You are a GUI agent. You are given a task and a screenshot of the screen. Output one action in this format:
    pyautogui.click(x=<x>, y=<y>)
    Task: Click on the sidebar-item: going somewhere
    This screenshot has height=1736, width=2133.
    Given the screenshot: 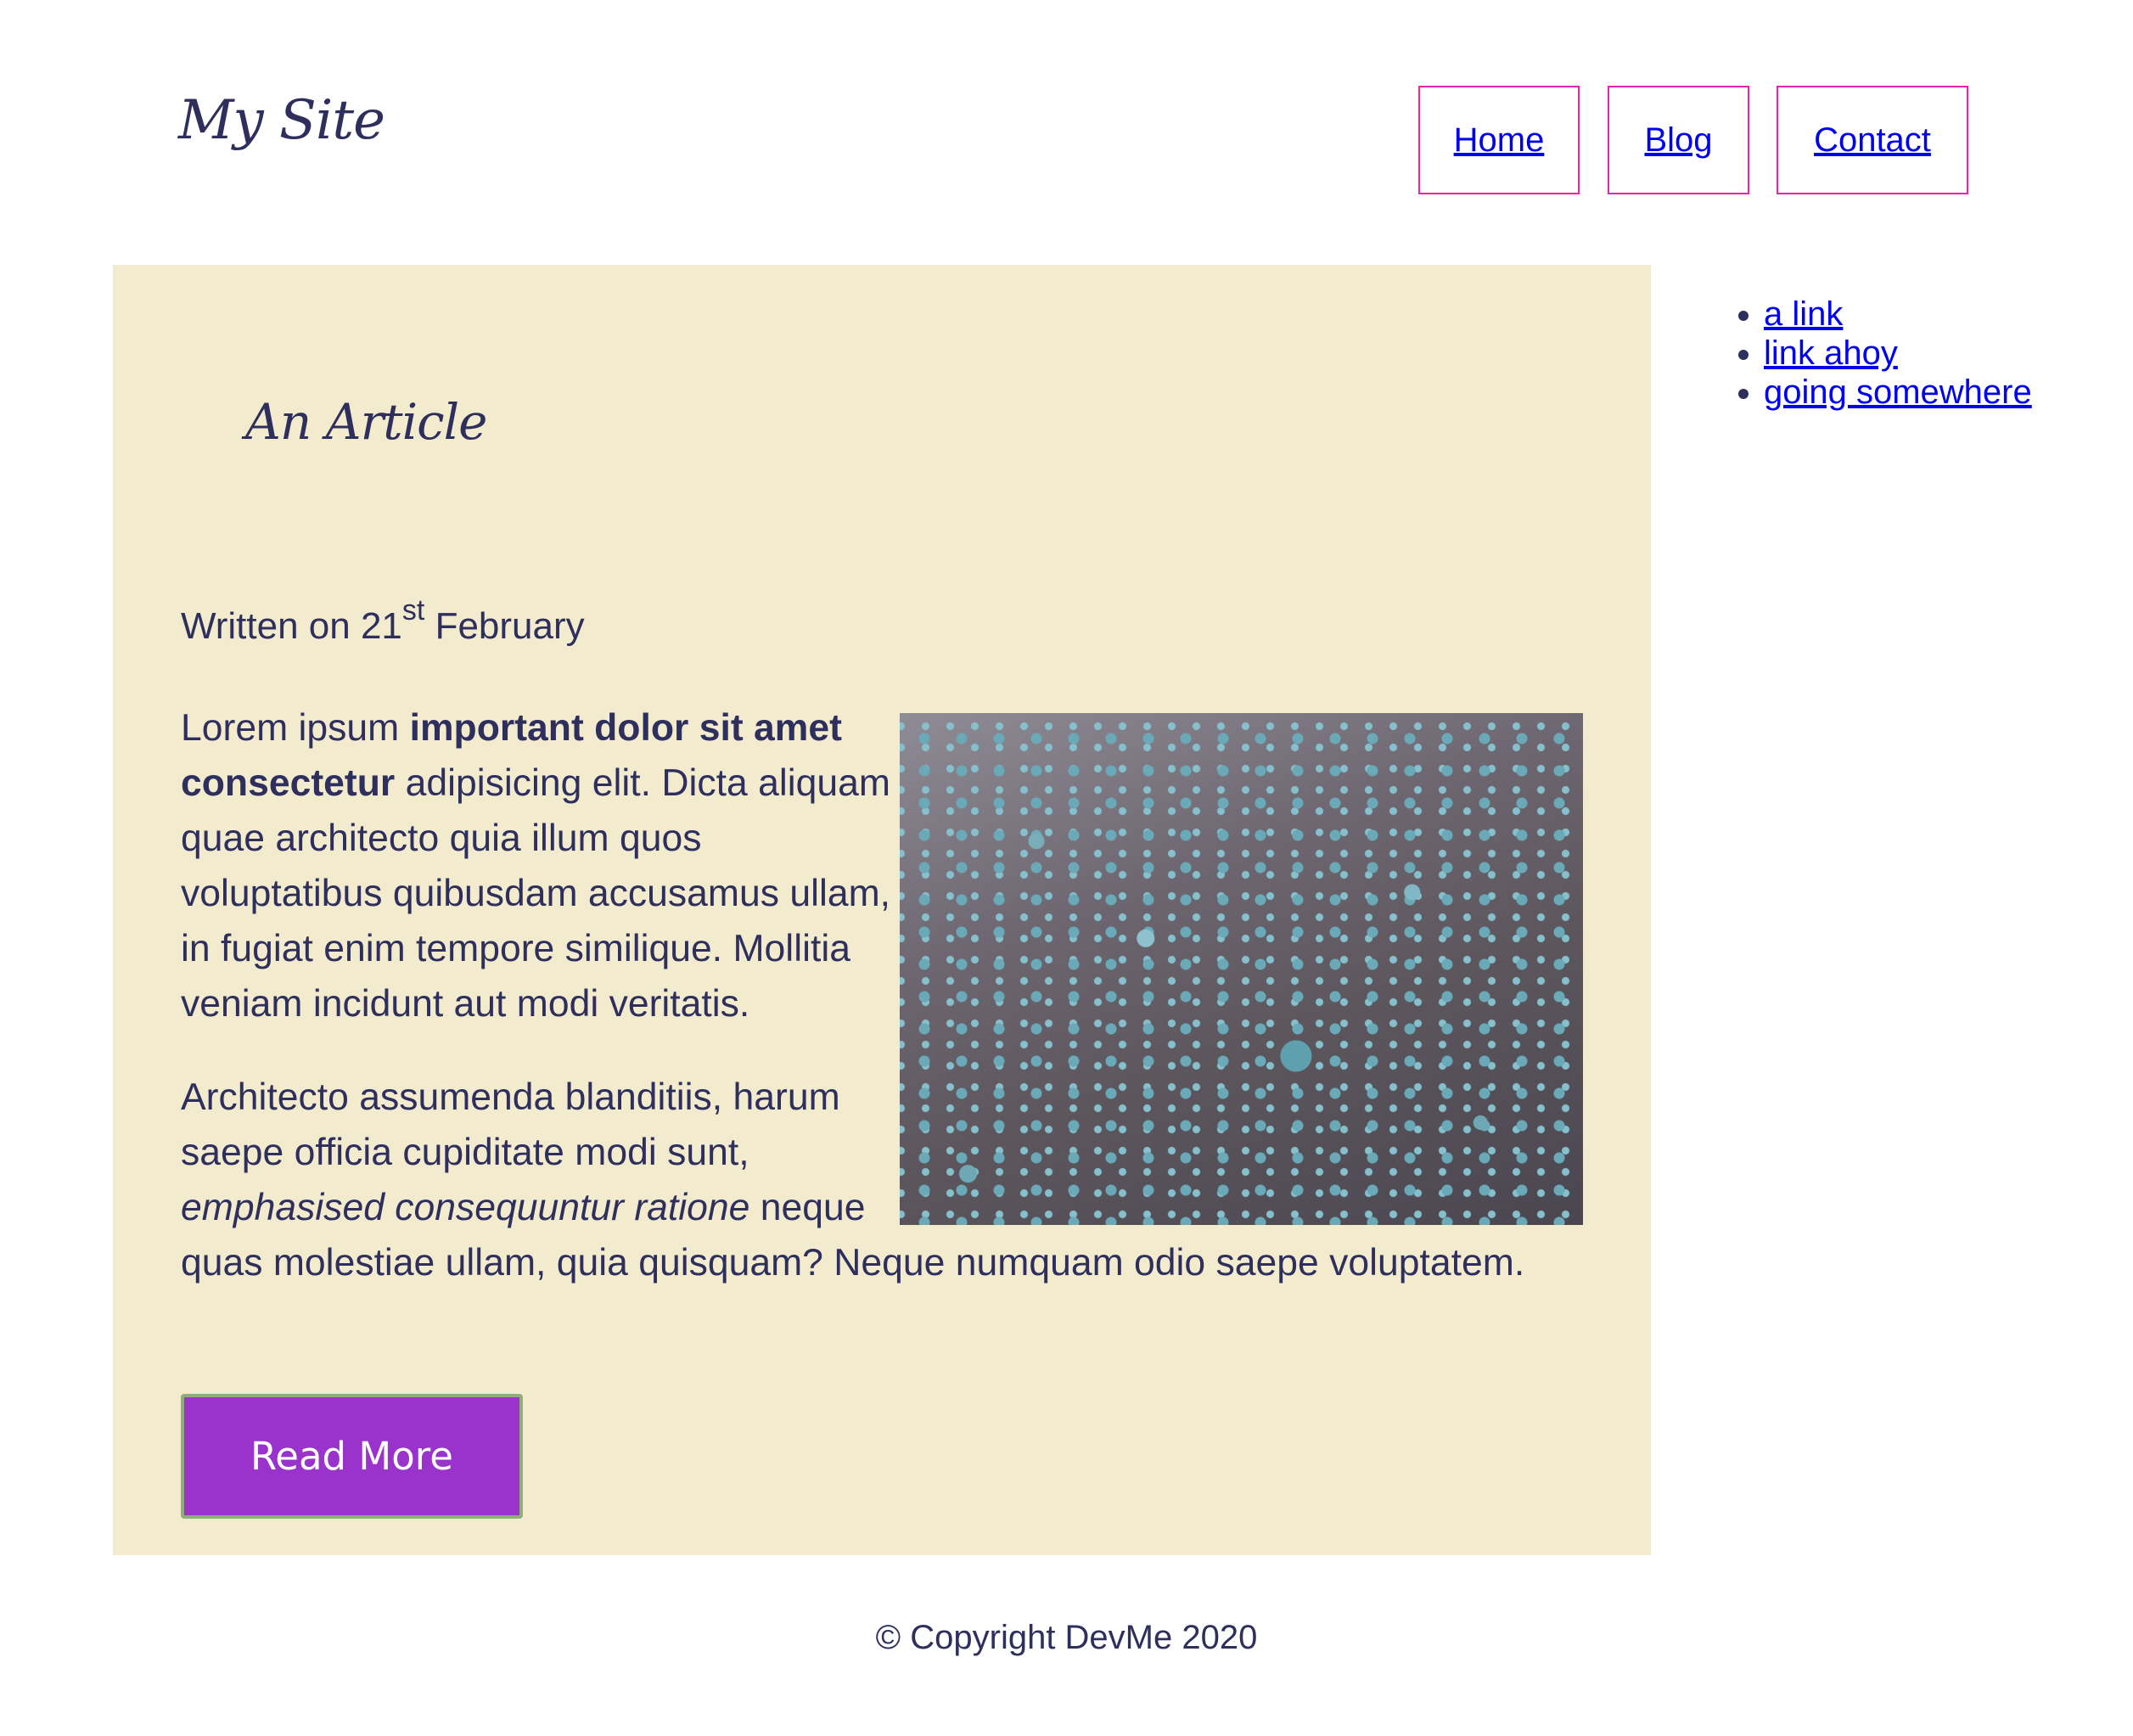 What is the action you would take?
    pyautogui.click(x=1898, y=393)
    